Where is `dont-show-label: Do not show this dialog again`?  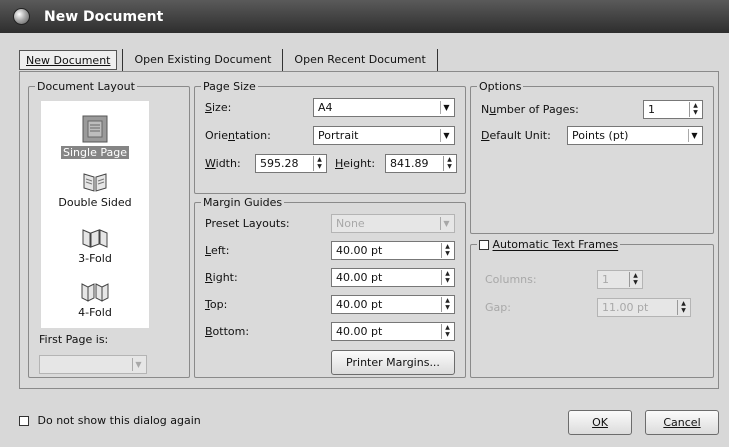 dont-show-label: Do not show this dialog again is located at coordinates (119, 420).